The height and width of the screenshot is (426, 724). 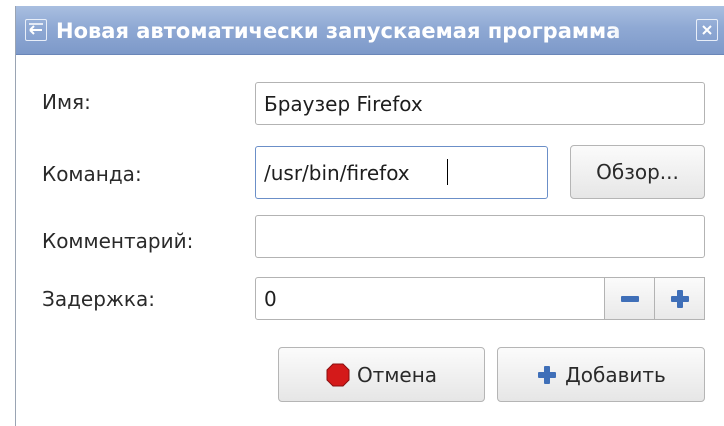 What do you see at coordinates (98, 299) in the screenshot?
I see `delay-label: Задержка:` at bounding box center [98, 299].